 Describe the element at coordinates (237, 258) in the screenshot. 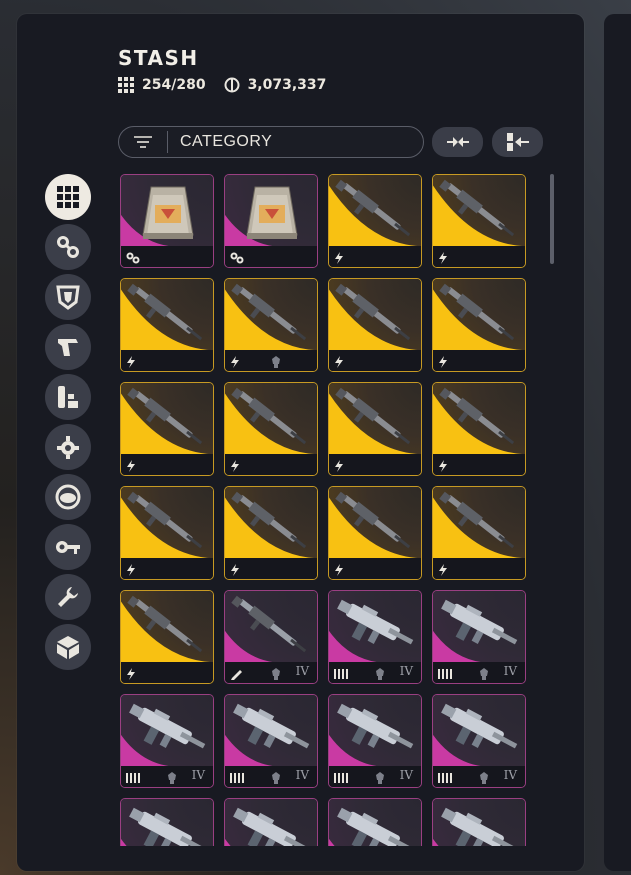

I see `gears-icon` at that location.